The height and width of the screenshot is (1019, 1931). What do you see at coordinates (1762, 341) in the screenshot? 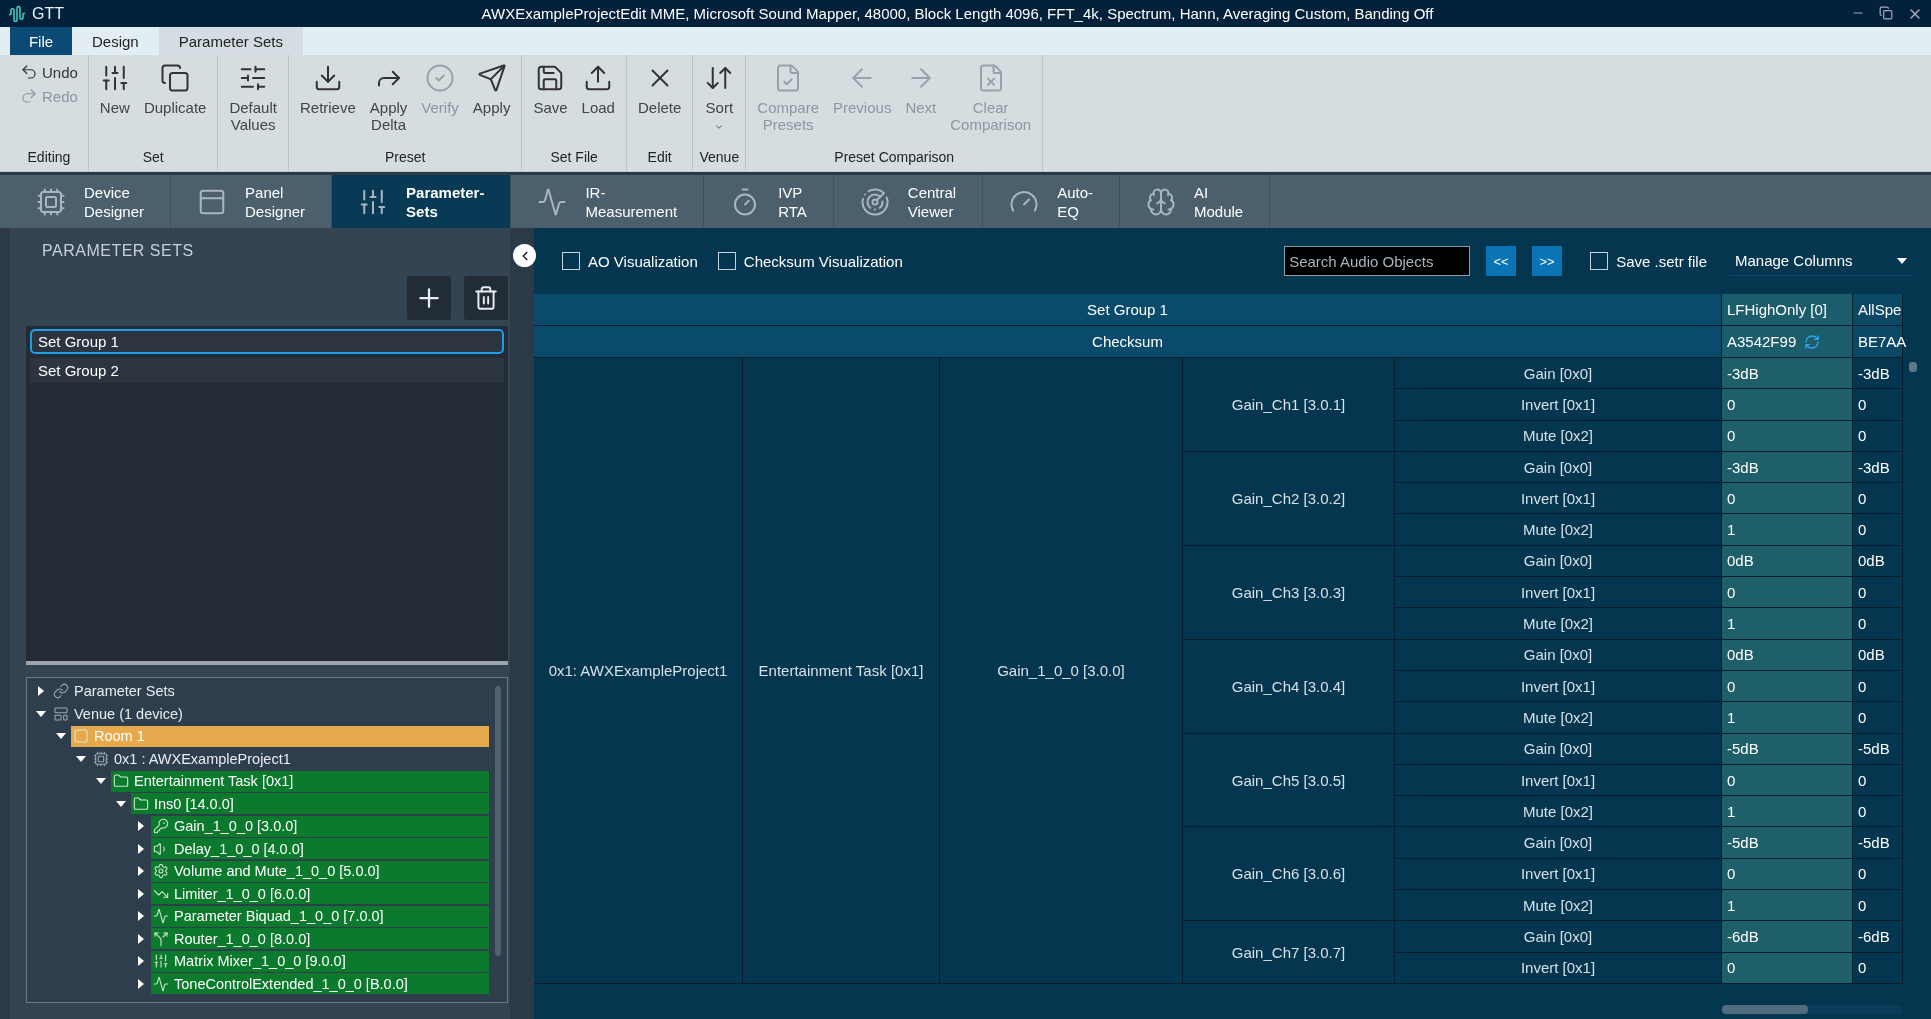
I see `checksum-text: A3542F99` at bounding box center [1762, 341].